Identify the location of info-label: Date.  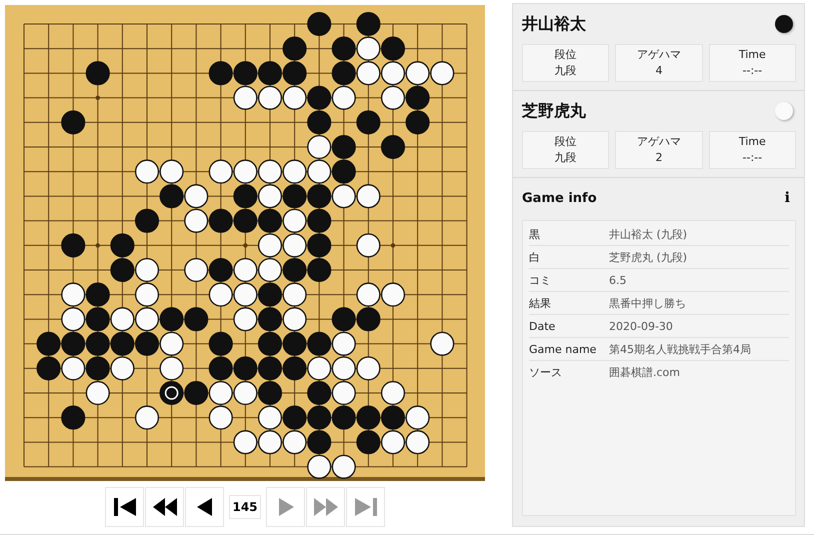
(542, 326).